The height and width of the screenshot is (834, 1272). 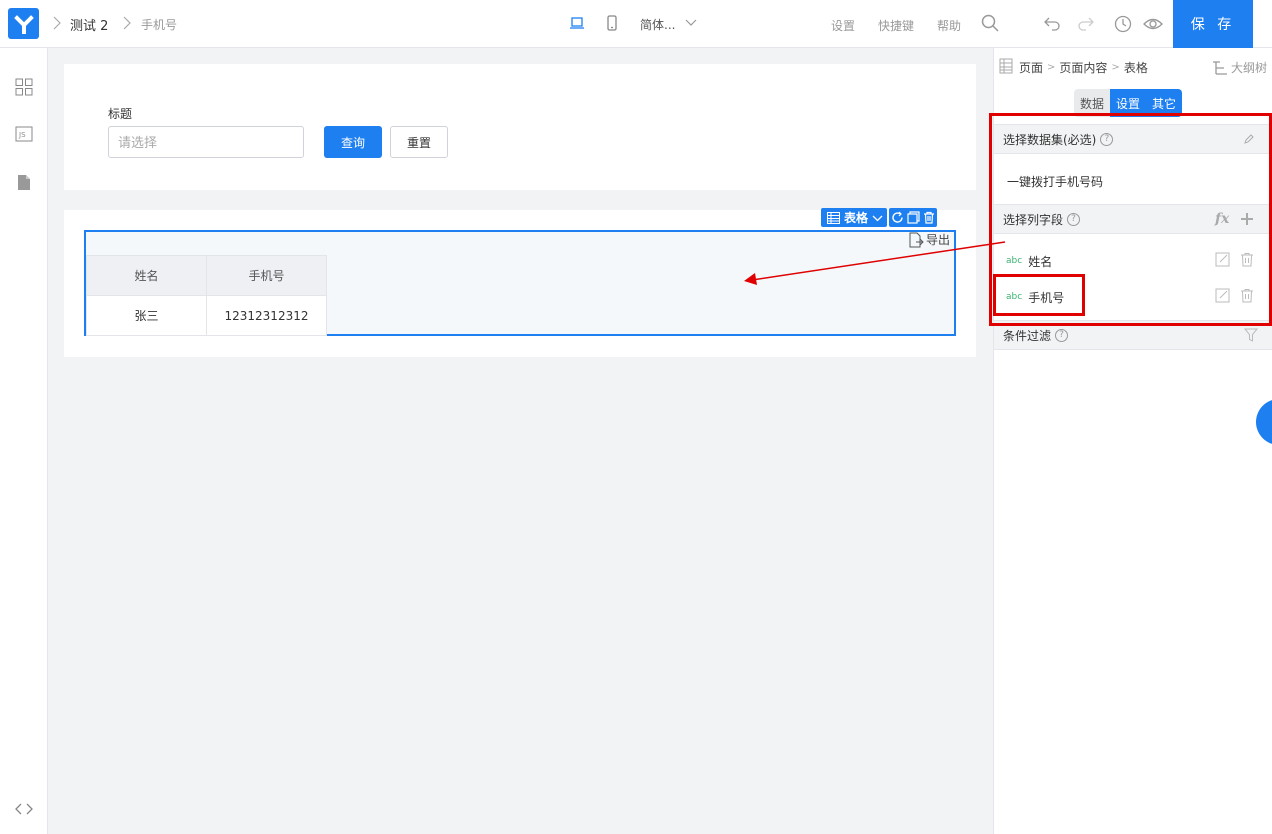 What do you see at coordinates (990, 23) in the screenshot?
I see `search-icon` at bounding box center [990, 23].